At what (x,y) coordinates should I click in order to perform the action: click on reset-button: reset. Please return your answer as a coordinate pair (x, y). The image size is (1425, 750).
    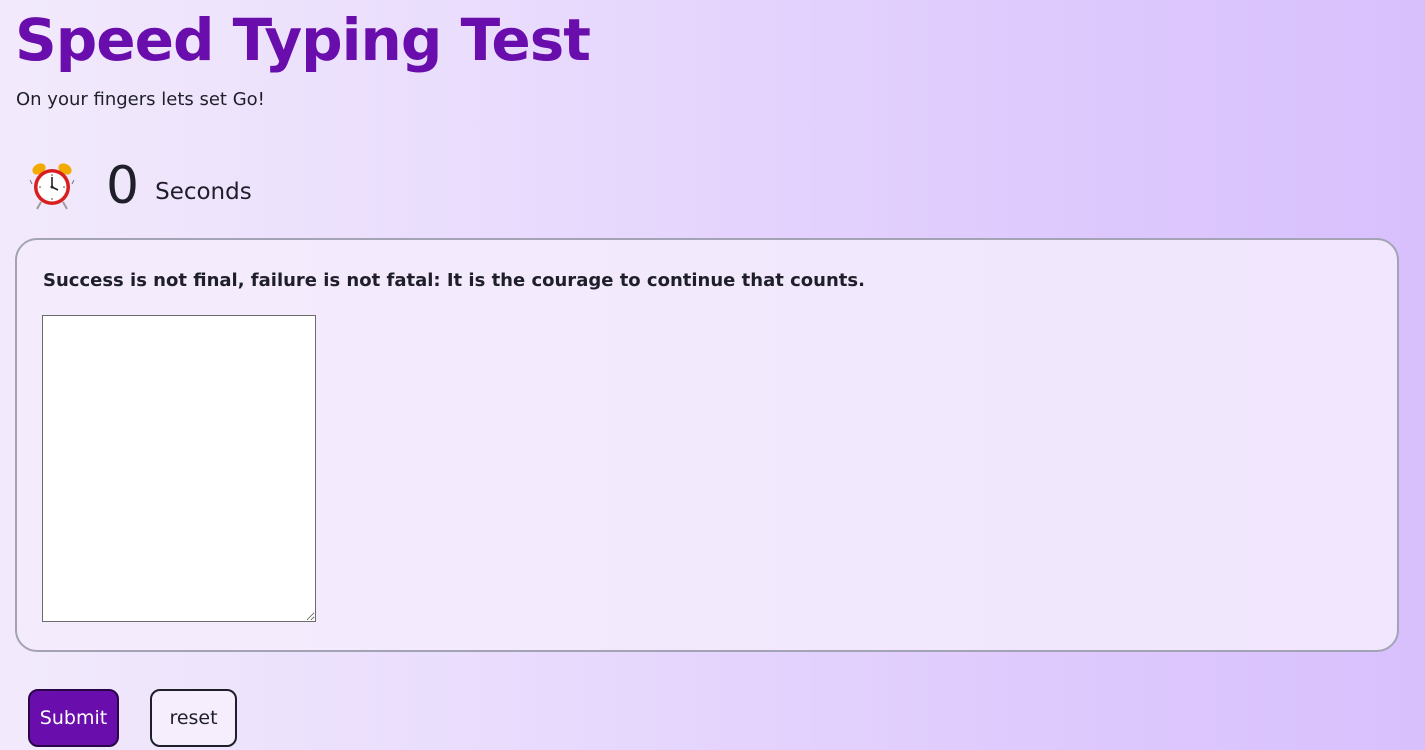
    Looking at the image, I should click on (193, 718).